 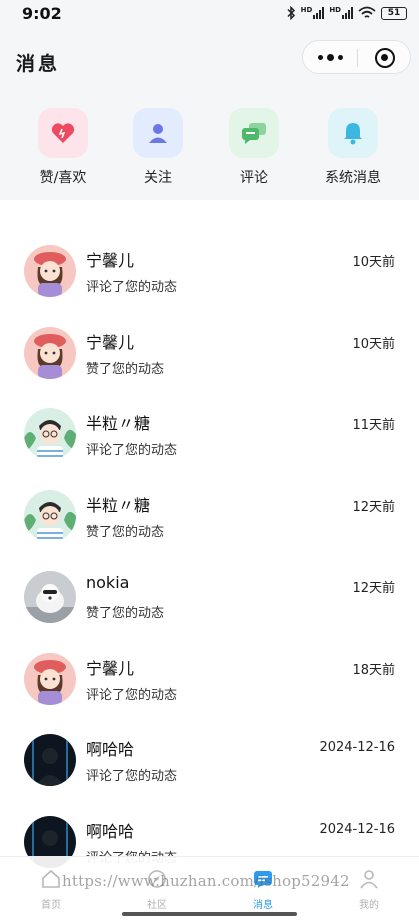 What do you see at coordinates (42, 13) in the screenshot?
I see `status-time: 9:02` at bounding box center [42, 13].